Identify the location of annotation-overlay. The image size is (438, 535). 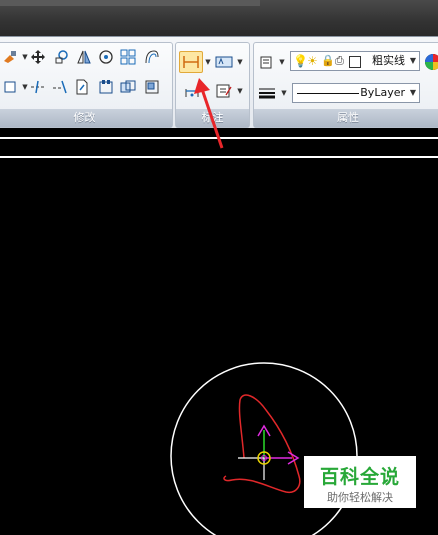
(209, 113).